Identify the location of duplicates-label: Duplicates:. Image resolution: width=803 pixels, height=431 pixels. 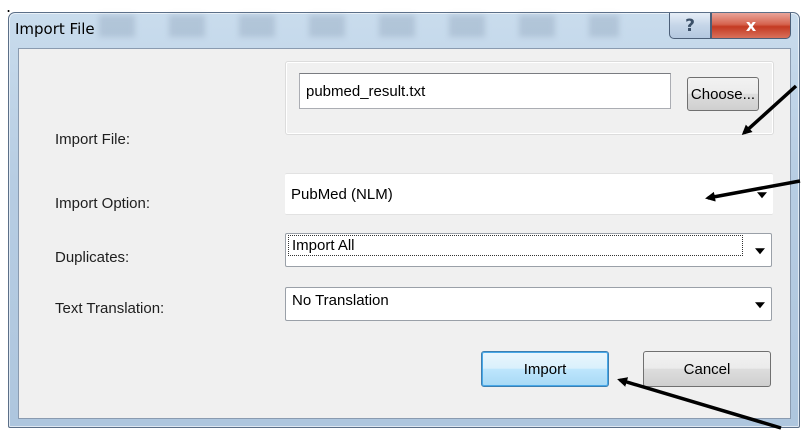
(92, 257).